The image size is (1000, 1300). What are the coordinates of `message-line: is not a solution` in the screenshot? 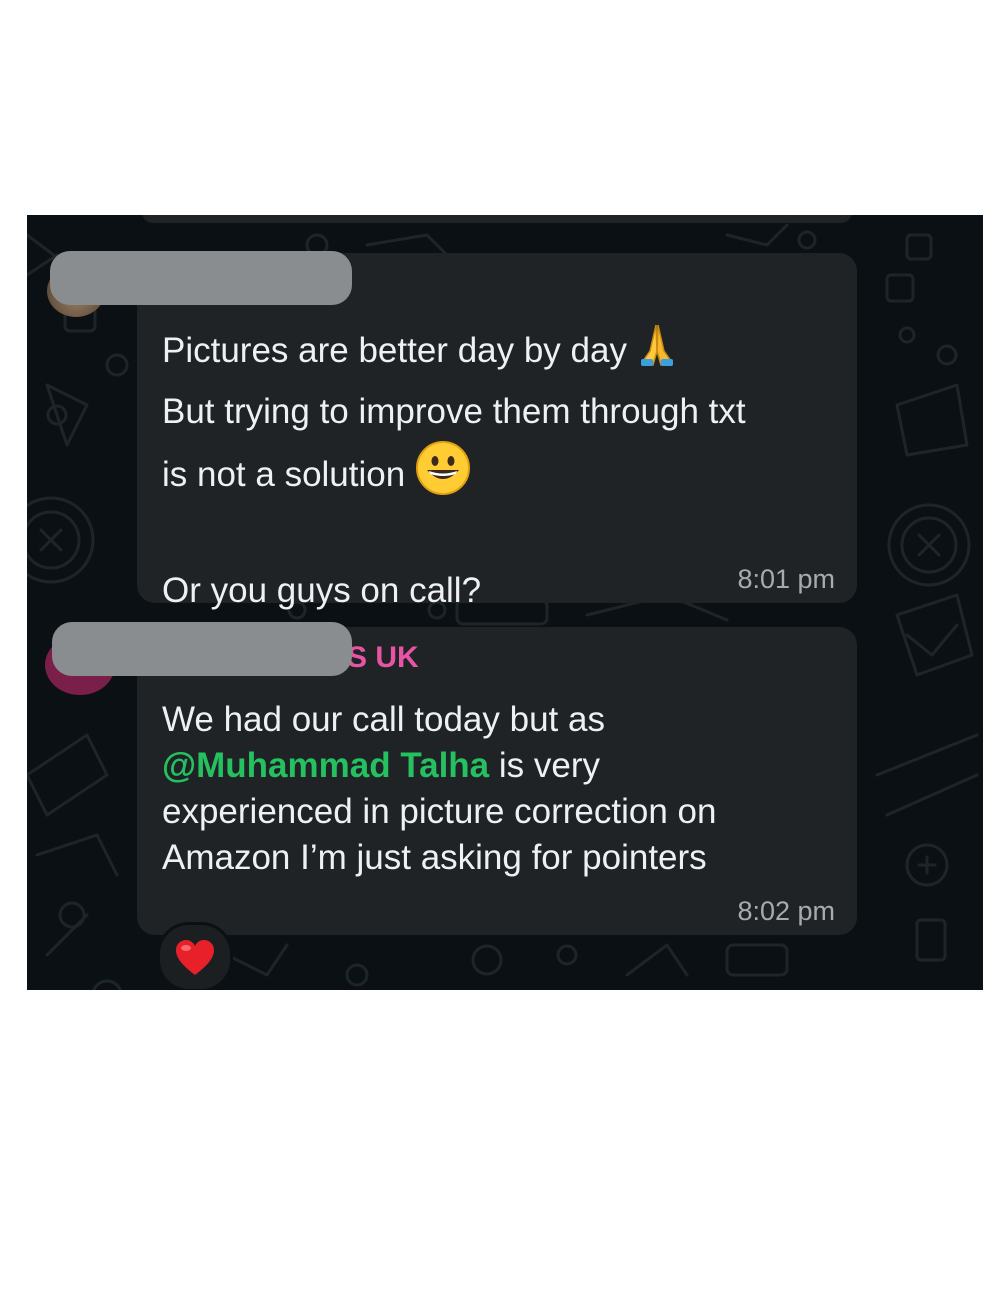 It's located at (284, 474).